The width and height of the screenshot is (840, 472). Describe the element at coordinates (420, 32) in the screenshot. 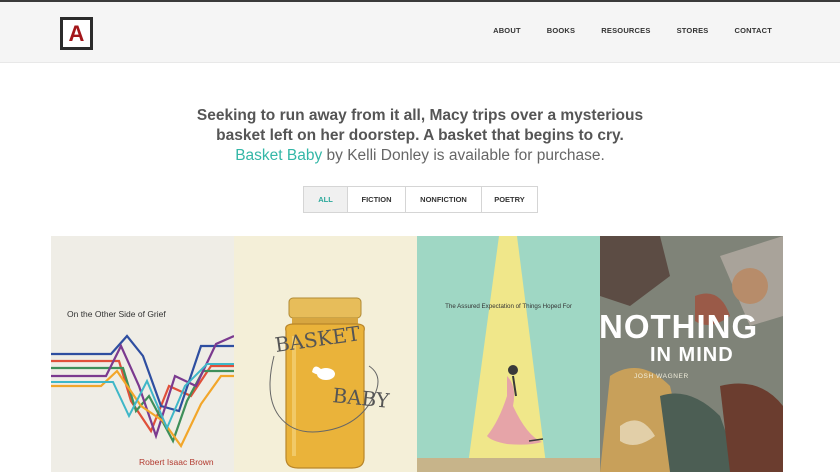

I see `site-header: A ABOUT BOOKS RESOURCES STORES CONTACT` at that location.